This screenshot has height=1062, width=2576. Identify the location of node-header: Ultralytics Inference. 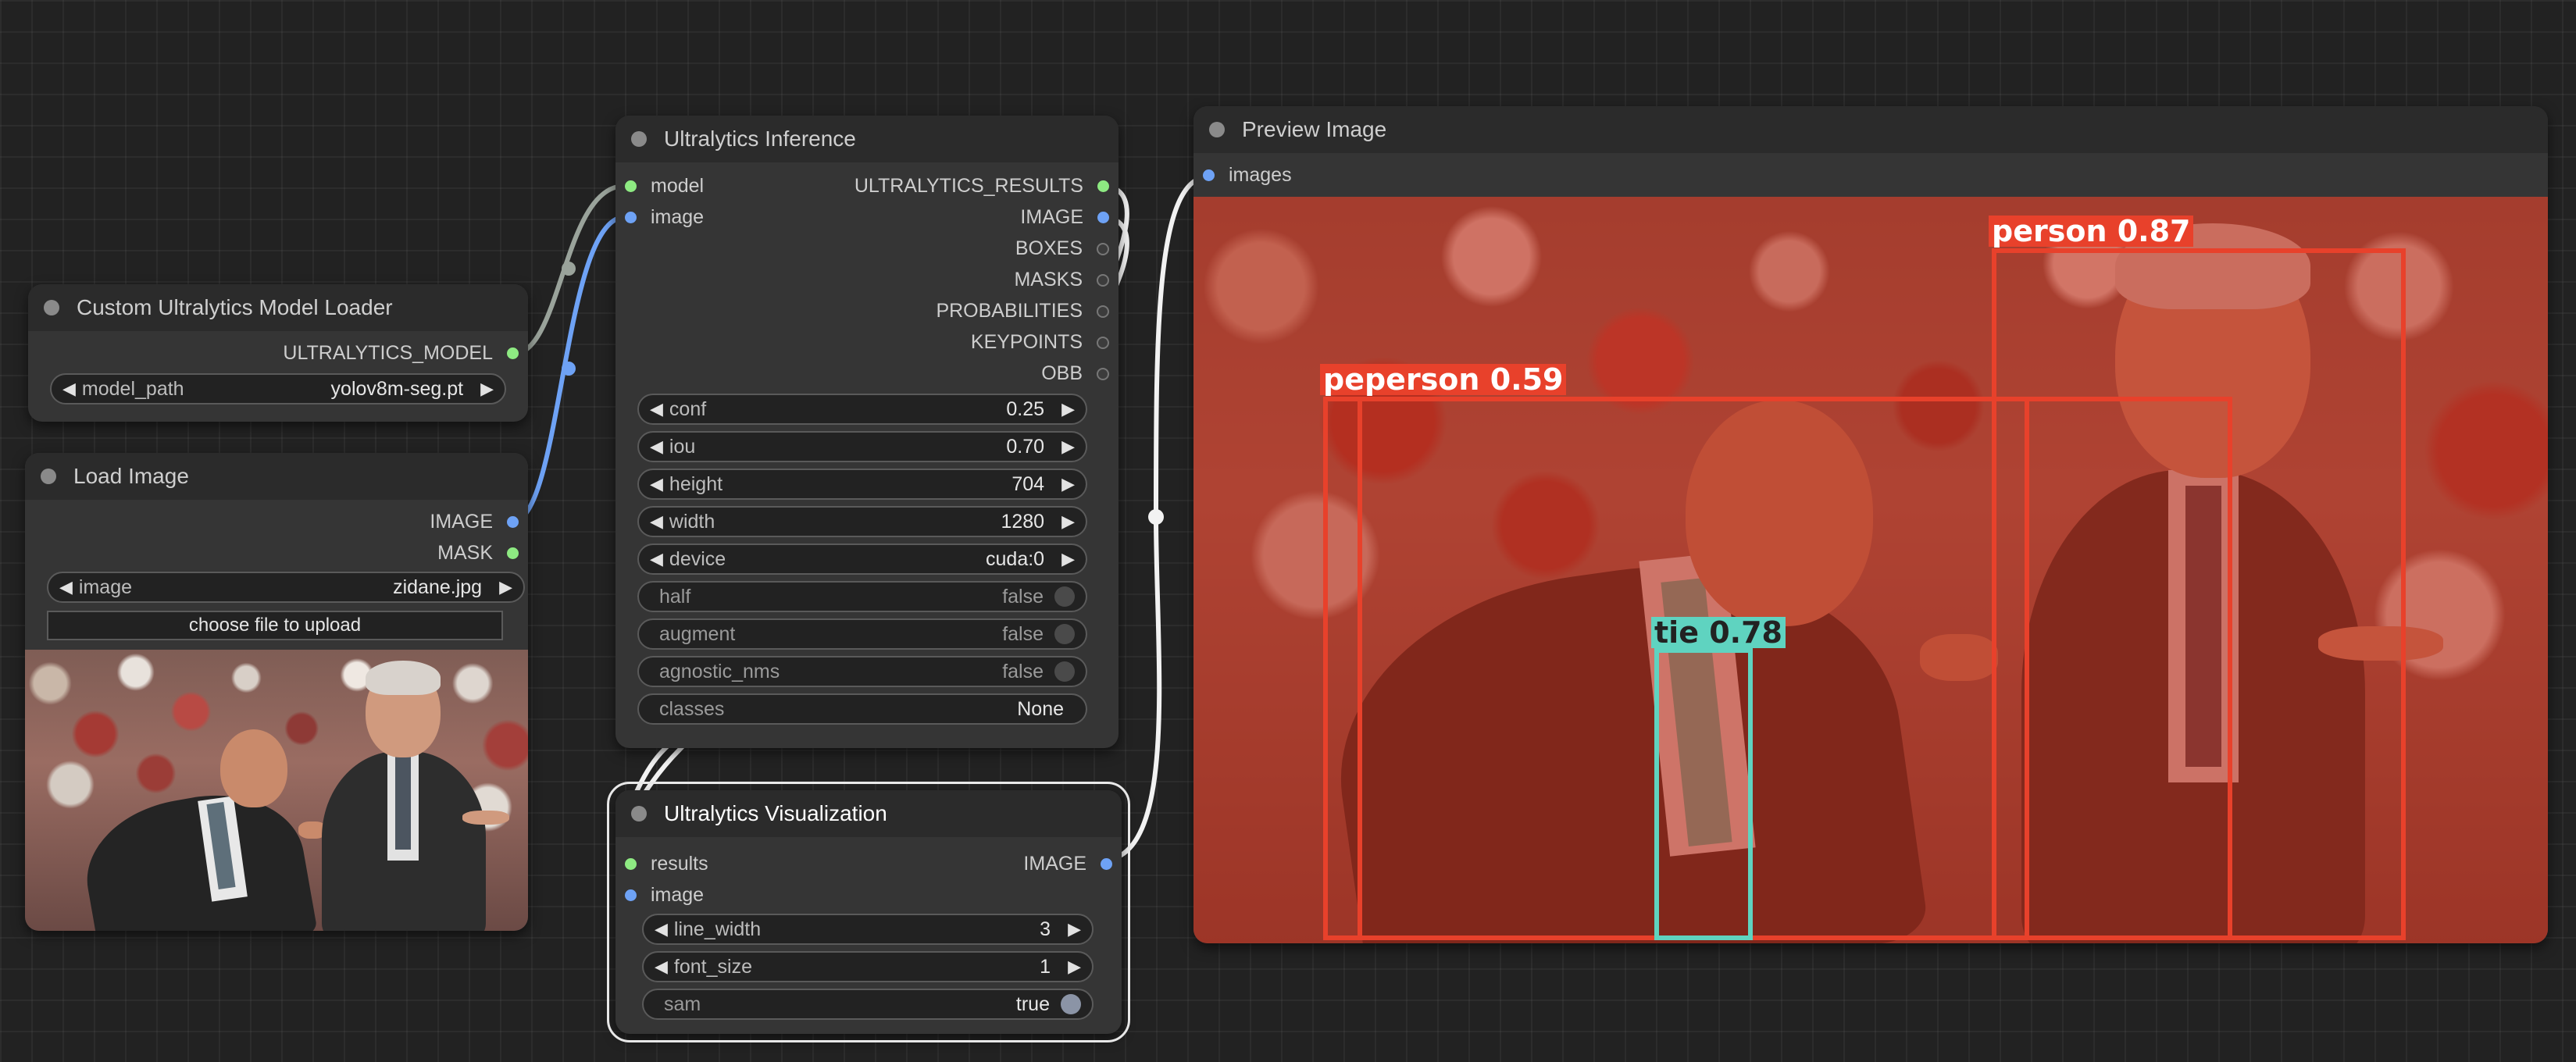
(867, 139).